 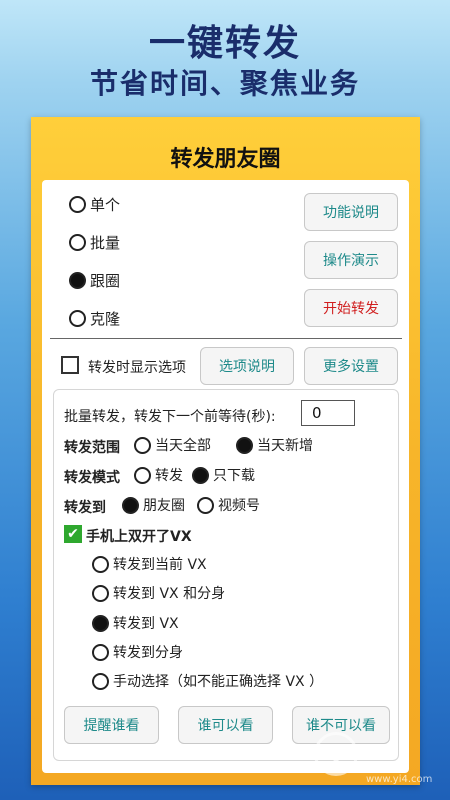 What do you see at coordinates (105, 281) in the screenshot?
I see `radio-label: 跟圈` at bounding box center [105, 281].